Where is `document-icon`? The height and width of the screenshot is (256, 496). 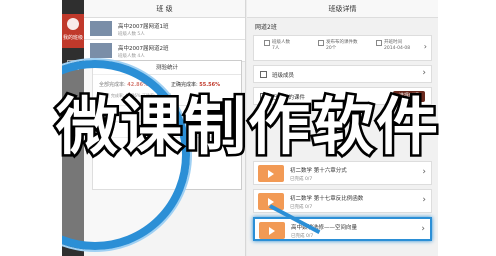
document-icon is located at coordinates (321, 43).